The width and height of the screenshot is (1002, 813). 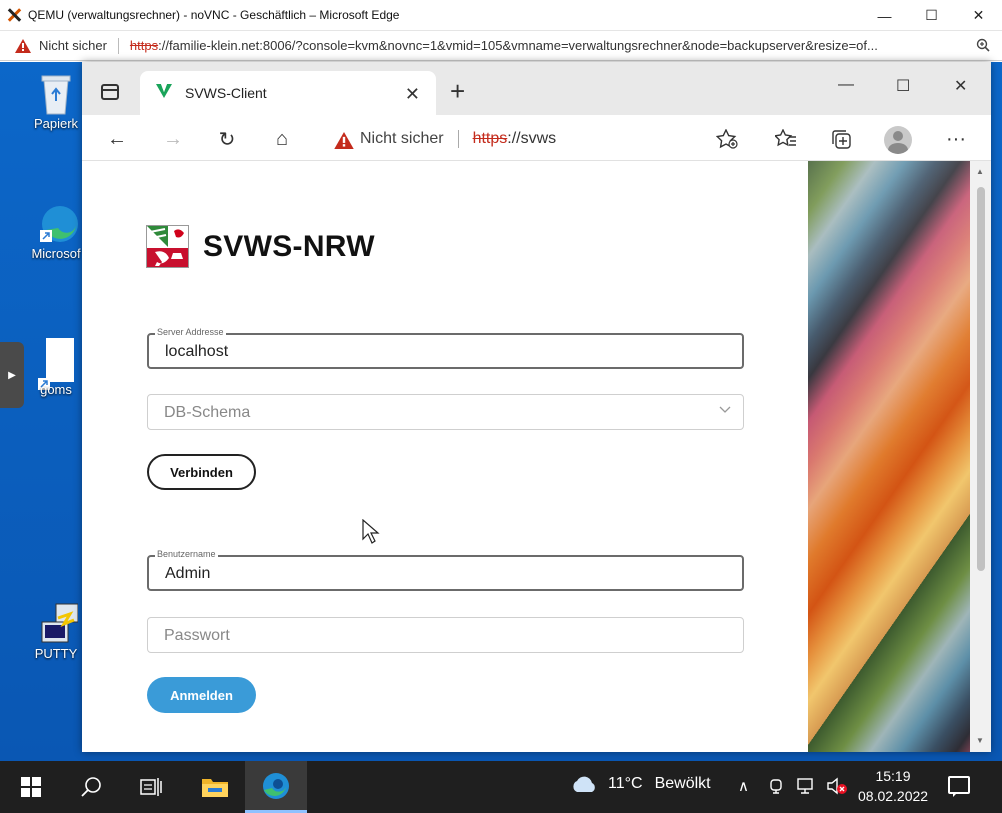 What do you see at coordinates (837, 788) in the screenshot?
I see `volume-muted-icon` at bounding box center [837, 788].